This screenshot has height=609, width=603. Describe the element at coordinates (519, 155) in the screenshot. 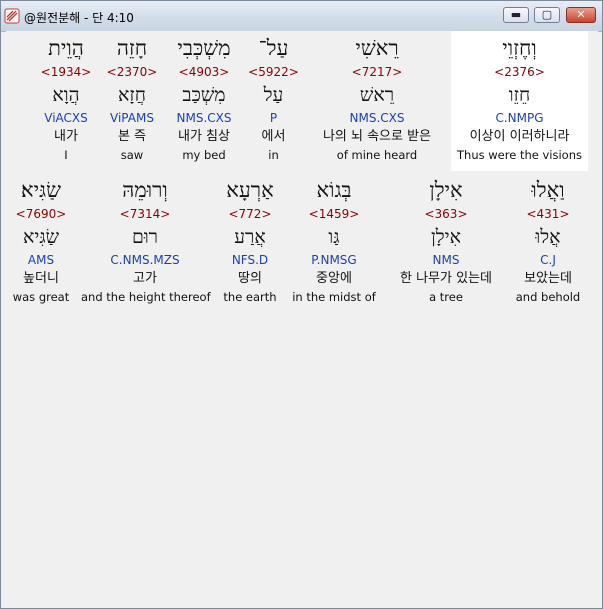

I see `english-gloss: Thus were the visions` at that location.